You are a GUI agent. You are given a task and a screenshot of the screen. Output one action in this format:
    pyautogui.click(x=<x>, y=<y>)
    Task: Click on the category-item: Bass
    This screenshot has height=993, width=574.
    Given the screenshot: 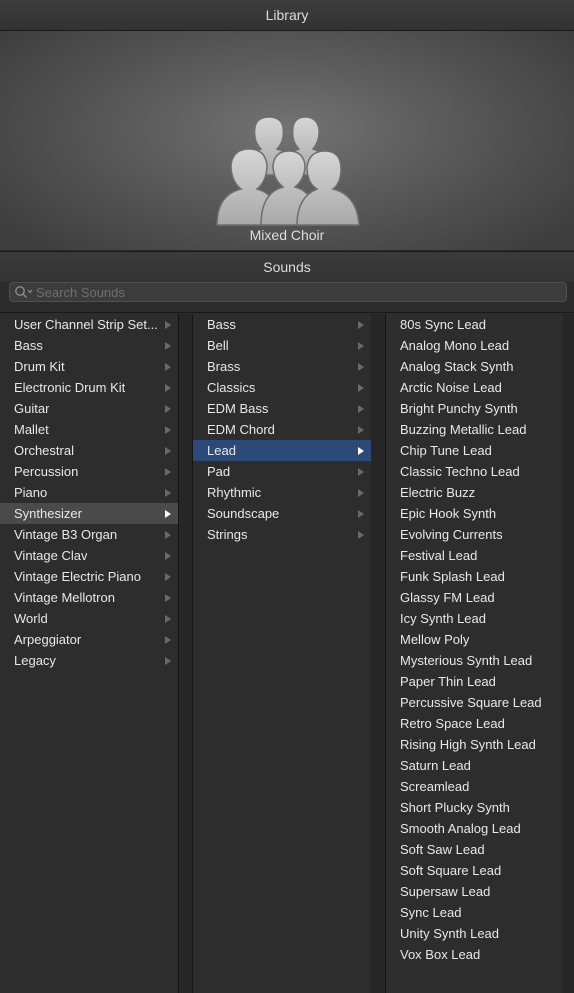 What is the action you would take?
    pyautogui.click(x=89, y=345)
    